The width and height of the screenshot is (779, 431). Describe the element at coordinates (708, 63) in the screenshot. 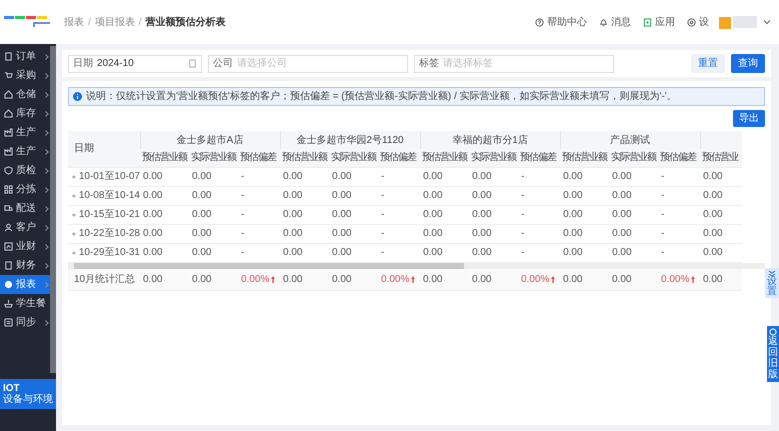

I see `reset-button: 重置` at that location.